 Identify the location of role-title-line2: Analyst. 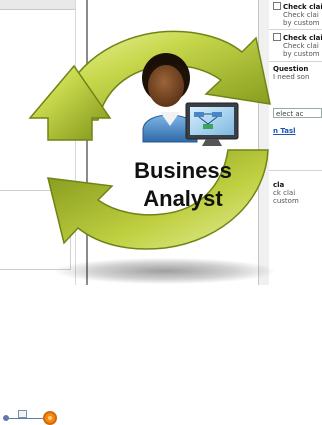
(183, 198).